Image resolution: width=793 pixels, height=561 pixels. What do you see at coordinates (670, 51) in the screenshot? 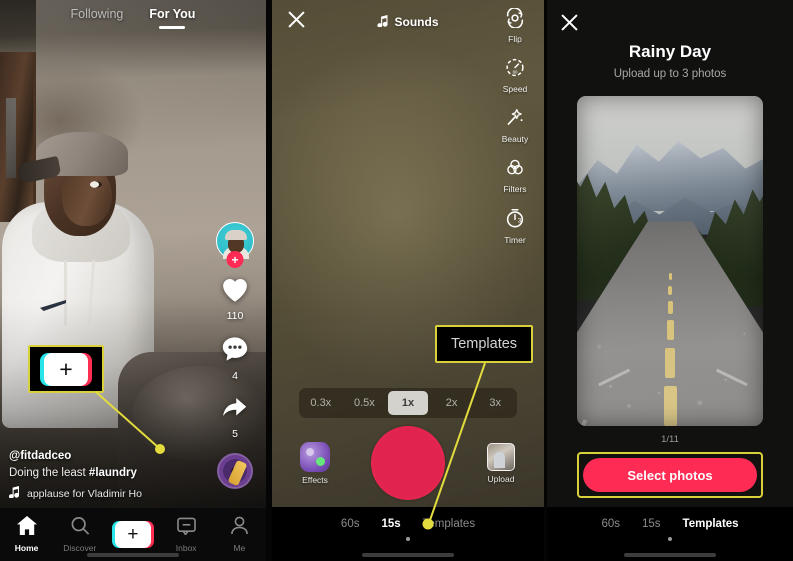
I see `template-title: Rainy Day` at bounding box center [670, 51].